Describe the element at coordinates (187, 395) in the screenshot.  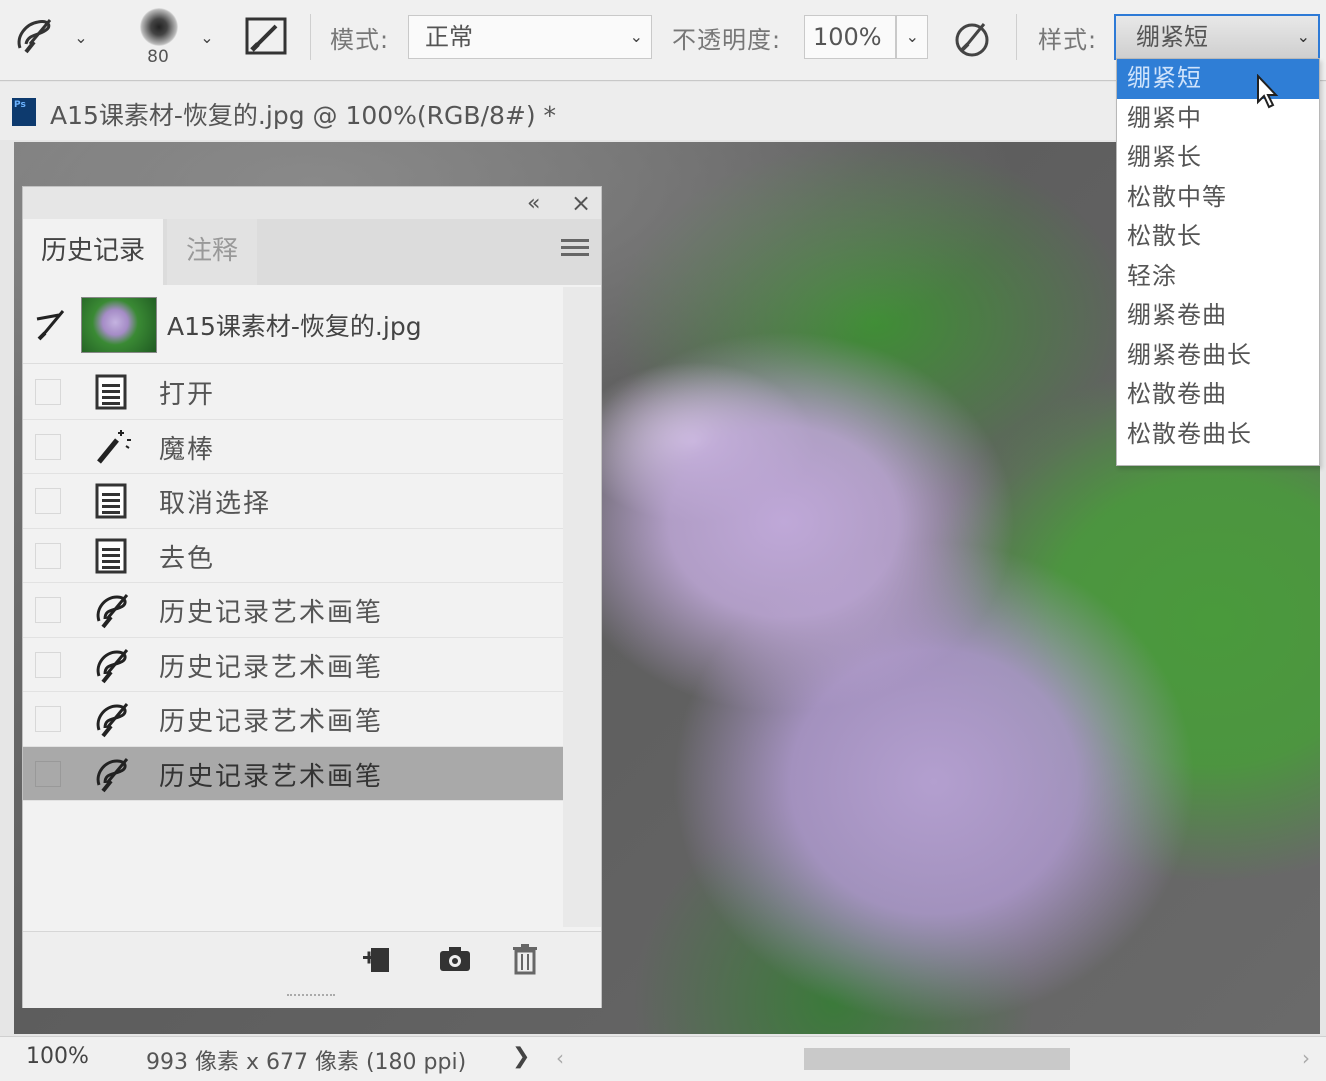
I see `history-state-label: 打开` at that location.